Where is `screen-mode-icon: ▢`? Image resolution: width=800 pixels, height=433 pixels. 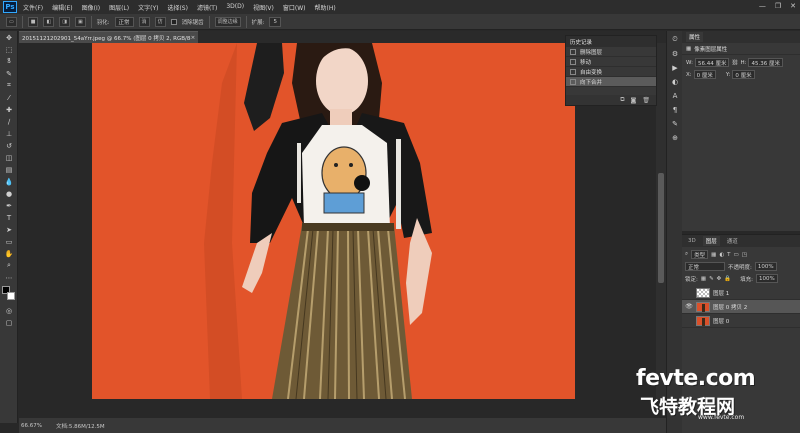
screen-mode-icon: ▢ is located at coordinates (9, 322).